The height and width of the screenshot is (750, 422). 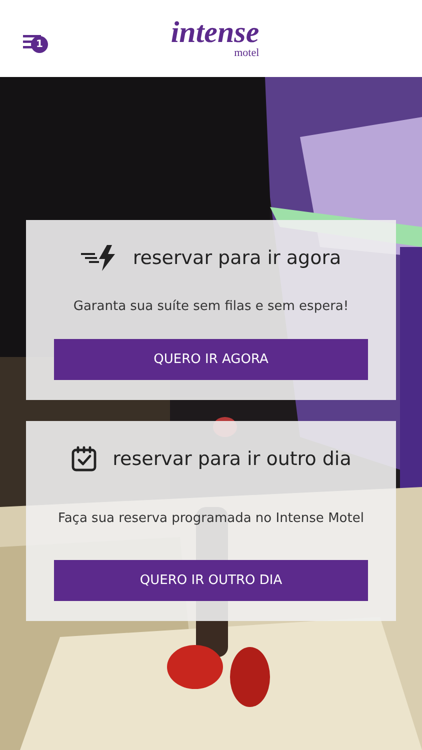 I want to click on card-title: reservar para ir agora, so click(x=237, y=258).